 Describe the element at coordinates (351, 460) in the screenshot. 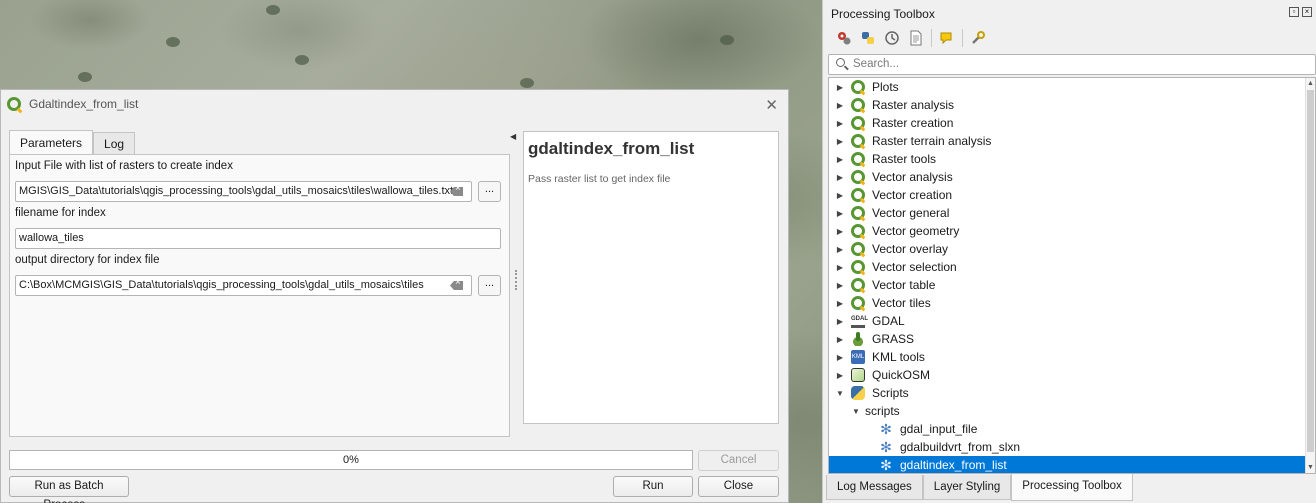

I see `progress-label: 0%` at that location.